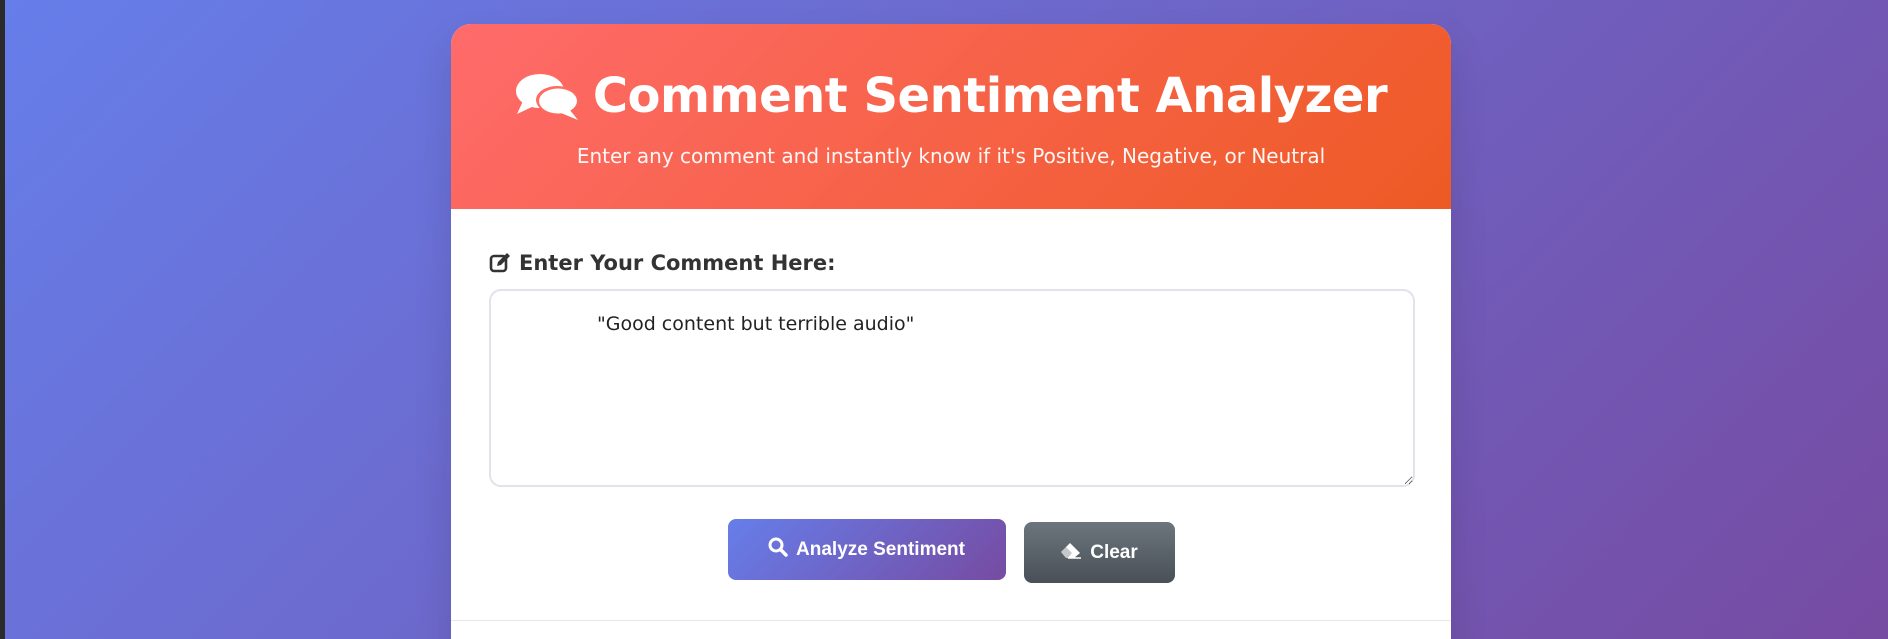 The height and width of the screenshot is (639, 1888). What do you see at coordinates (548, 96) in the screenshot?
I see `comments-icon` at bounding box center [548, 96].